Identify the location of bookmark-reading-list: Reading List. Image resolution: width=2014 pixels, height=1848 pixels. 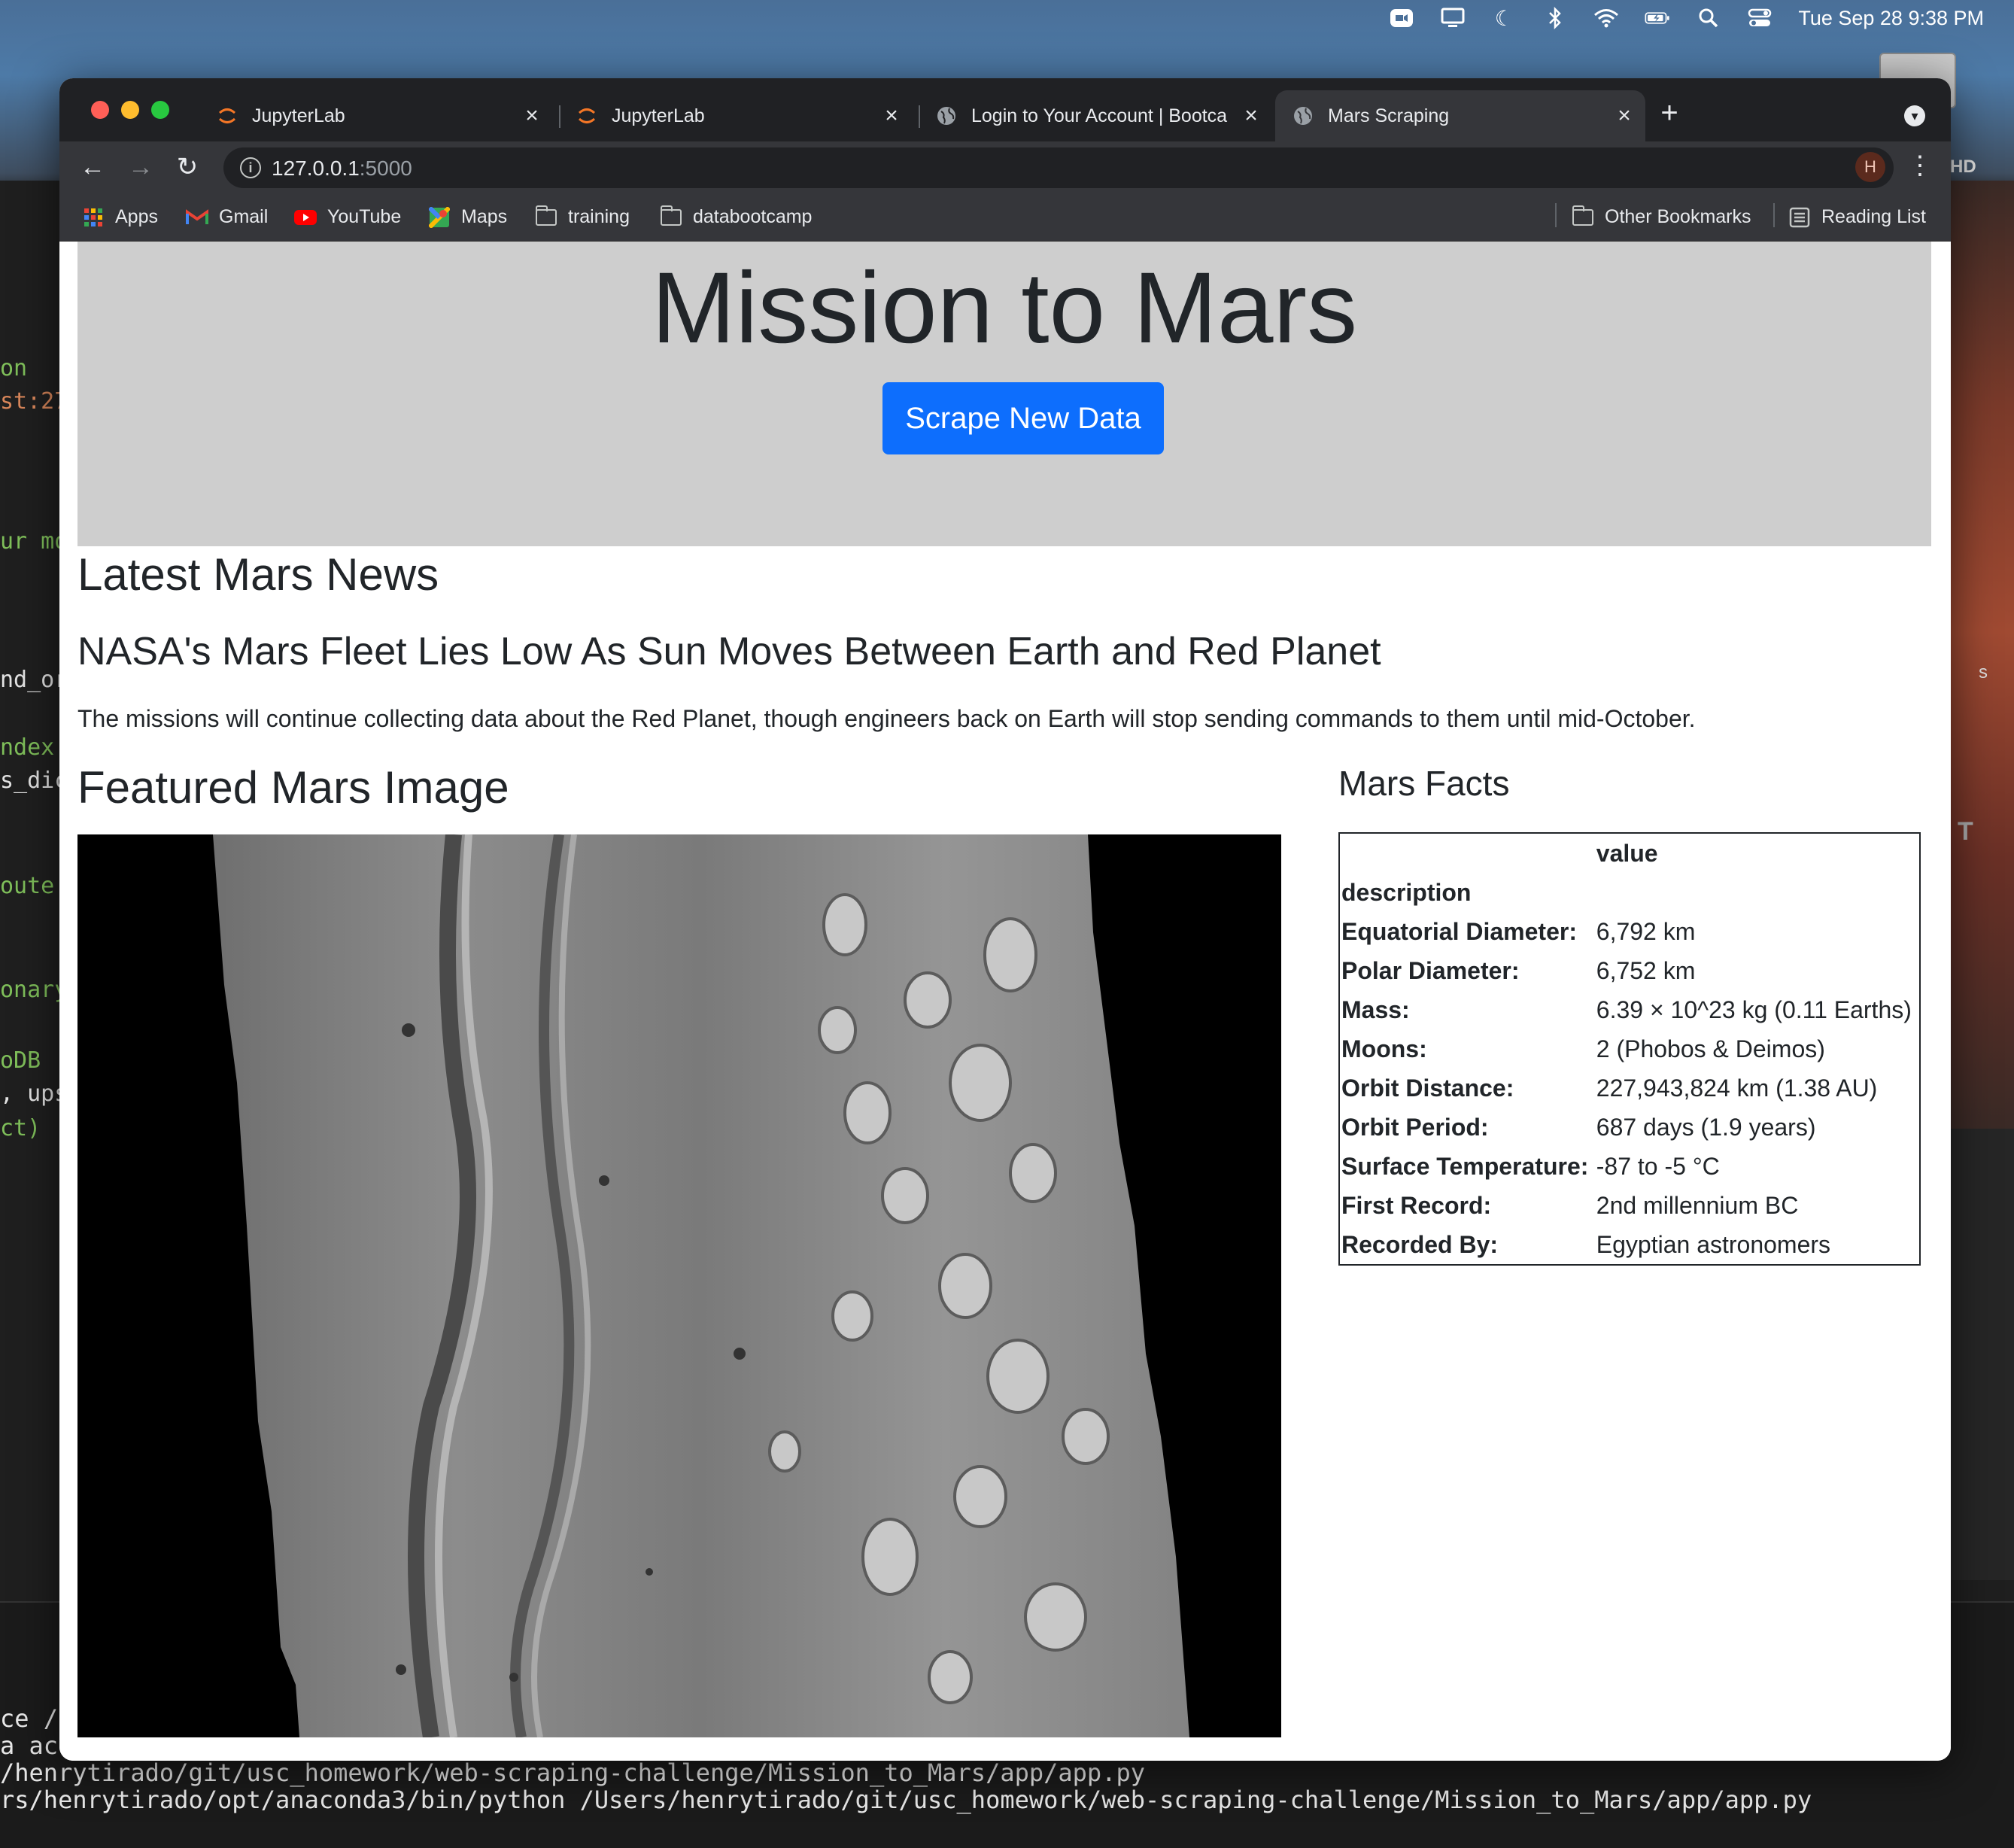
(1857, 217).